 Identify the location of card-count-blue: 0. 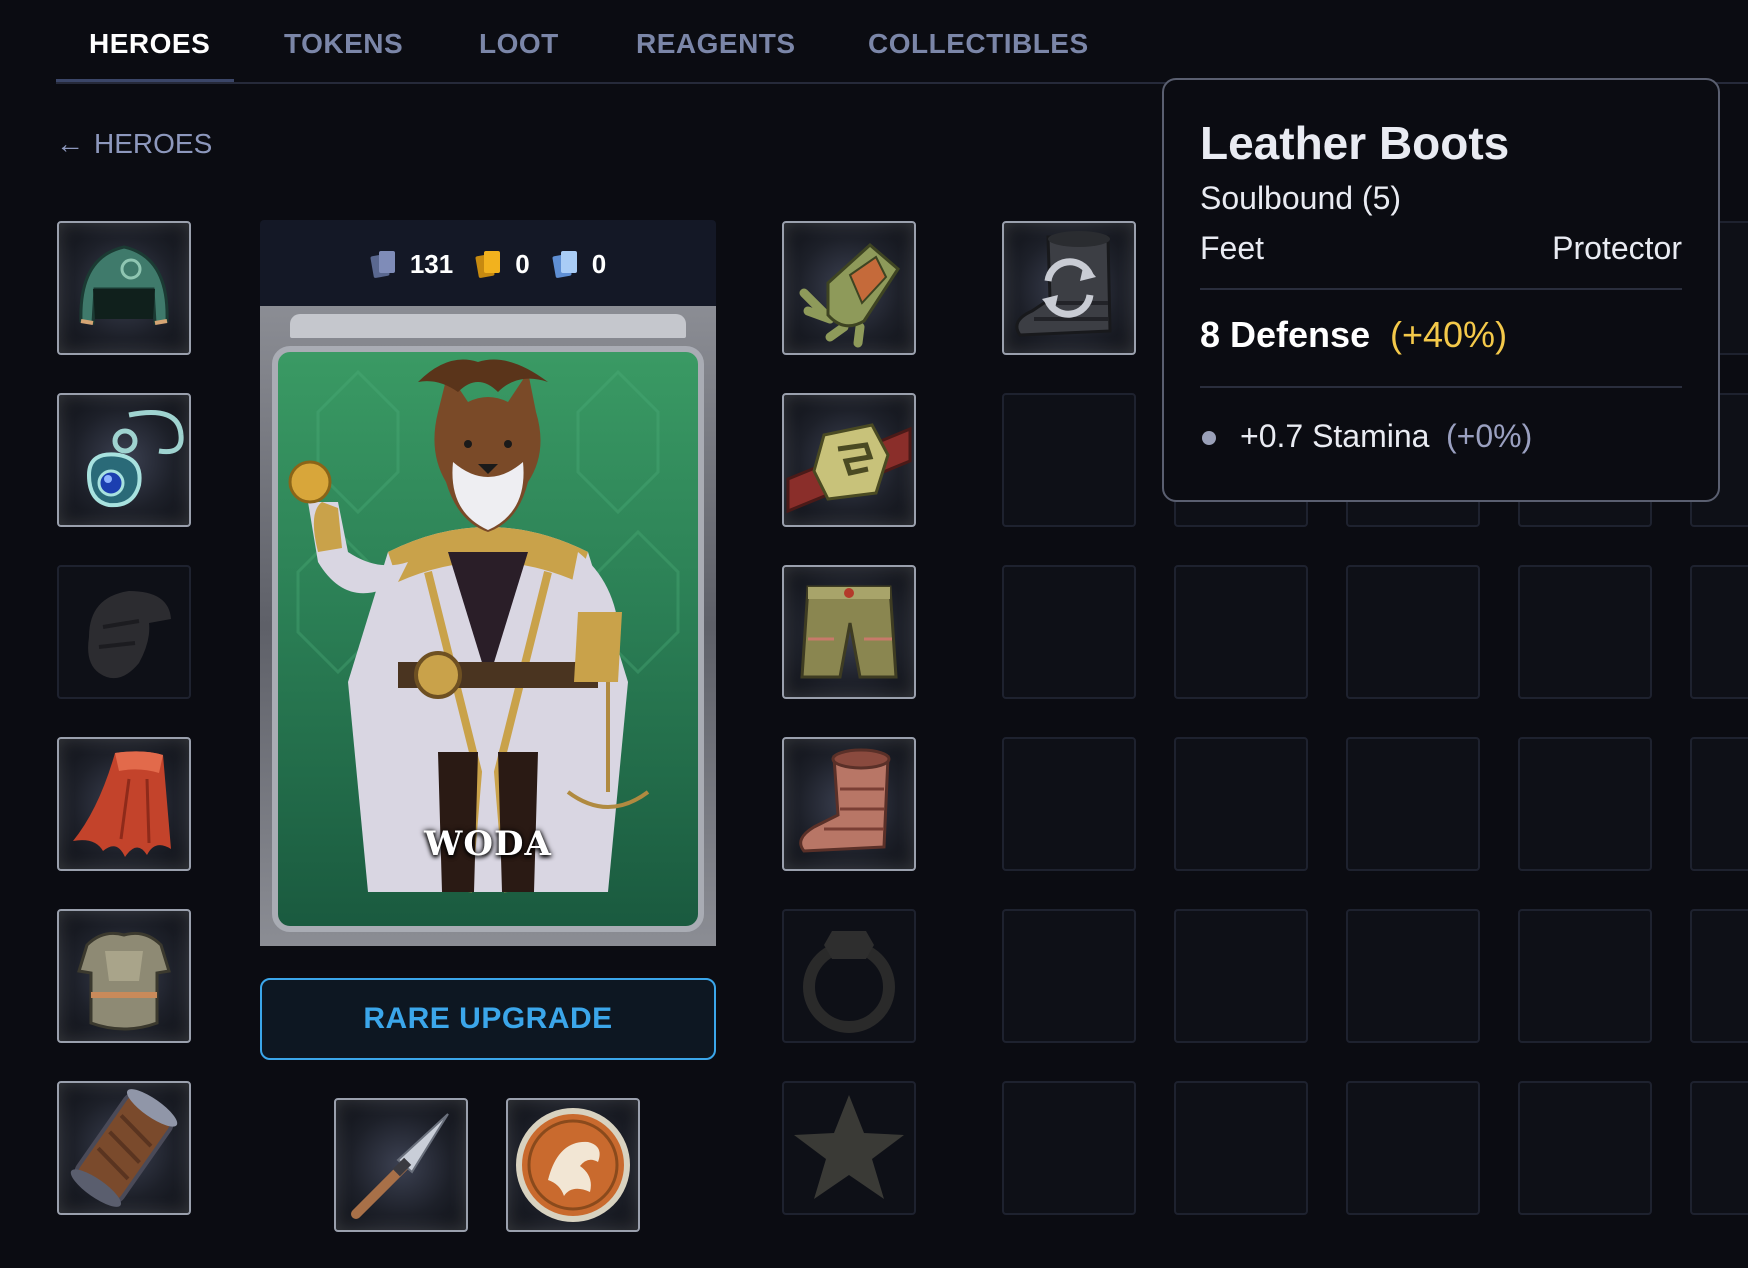
(579, 264).